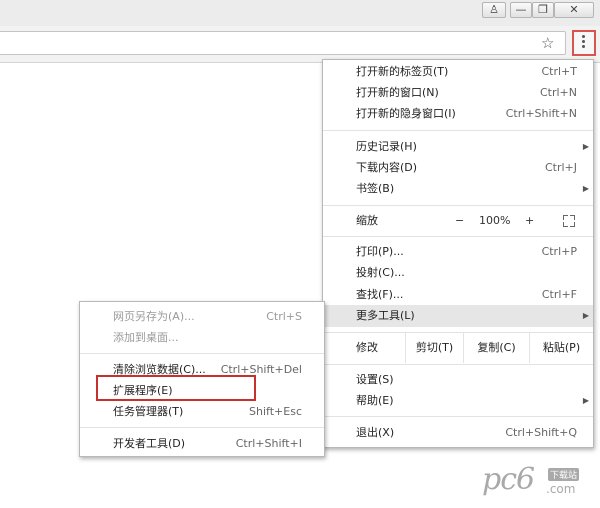 The width and height of the screenshot is (600, 508). I want to click on maximize-icon: ❐, so click(543, 9).